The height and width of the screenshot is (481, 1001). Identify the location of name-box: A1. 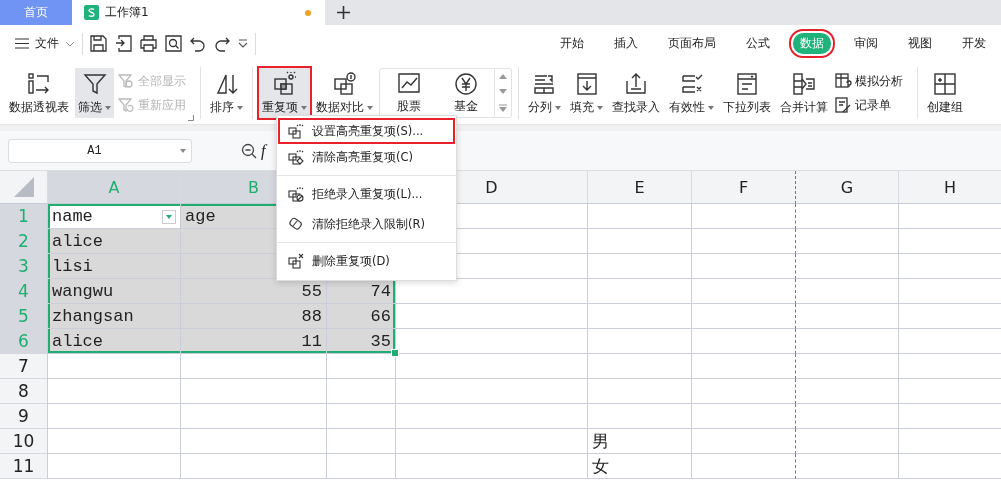
(100, 150).